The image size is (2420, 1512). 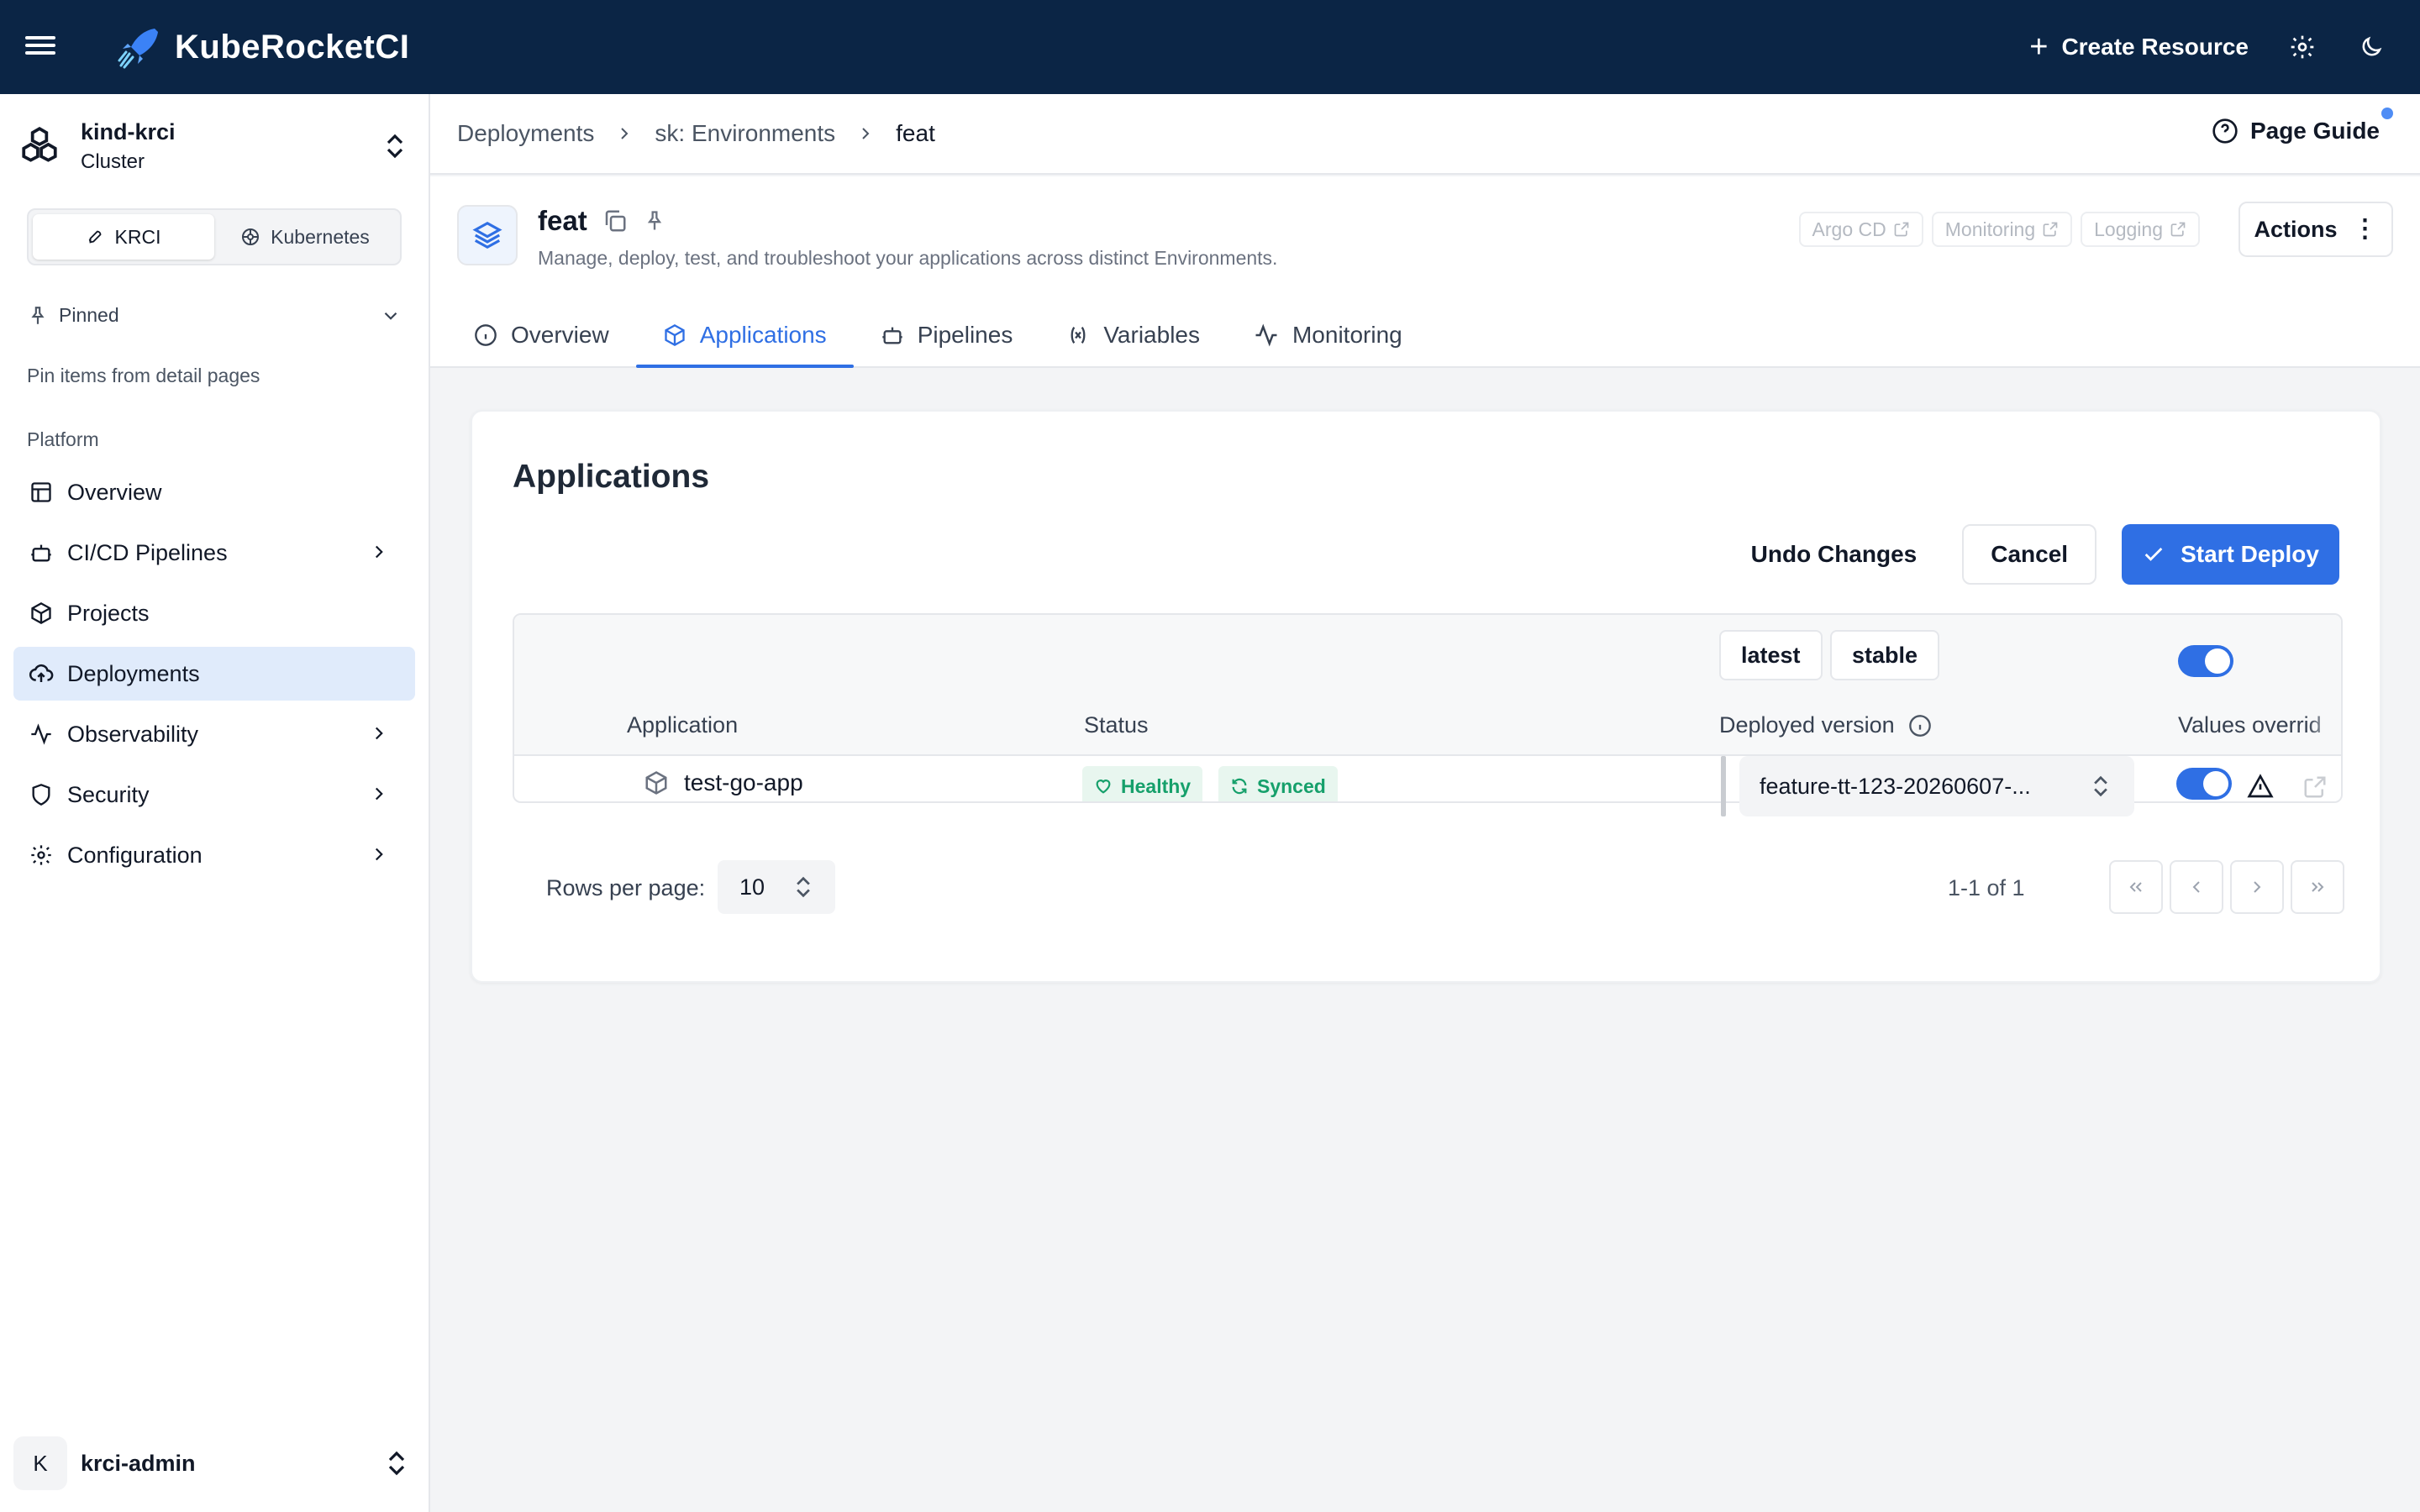 What do you see at coordinates (214, 855) in the screenshot?
I see `sidebar-item-configuration: Configuration` at bounding box center [214, 855].